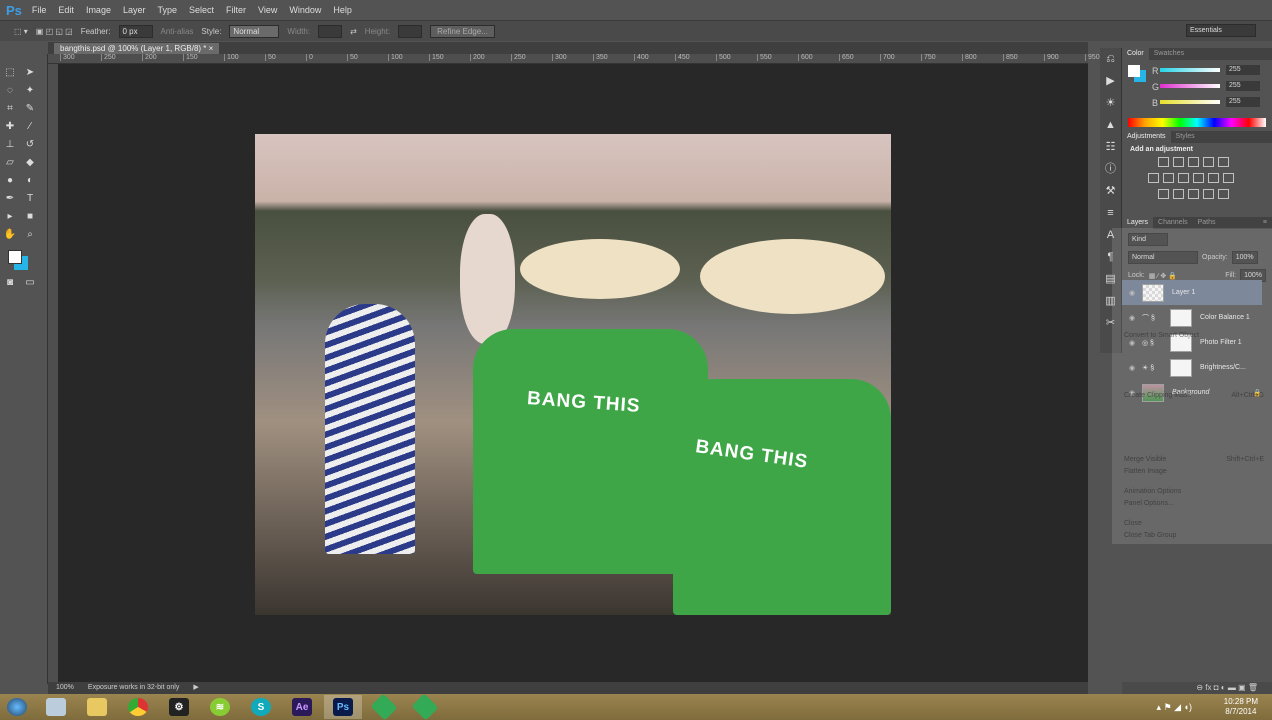 Image resolution: width=1272 pixels, height=720 pixels. What do you see at coordinates (1194, 471) in the screenshot?
I see `menu-item: Flatten Image` at bounding box center [1194, 471].